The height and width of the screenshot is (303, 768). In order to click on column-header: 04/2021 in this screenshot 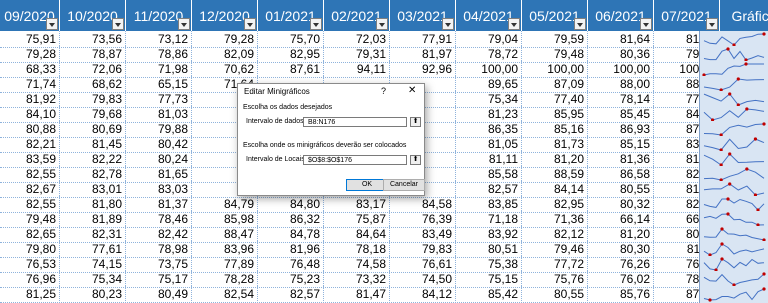, I will do `click(489, 15)`.